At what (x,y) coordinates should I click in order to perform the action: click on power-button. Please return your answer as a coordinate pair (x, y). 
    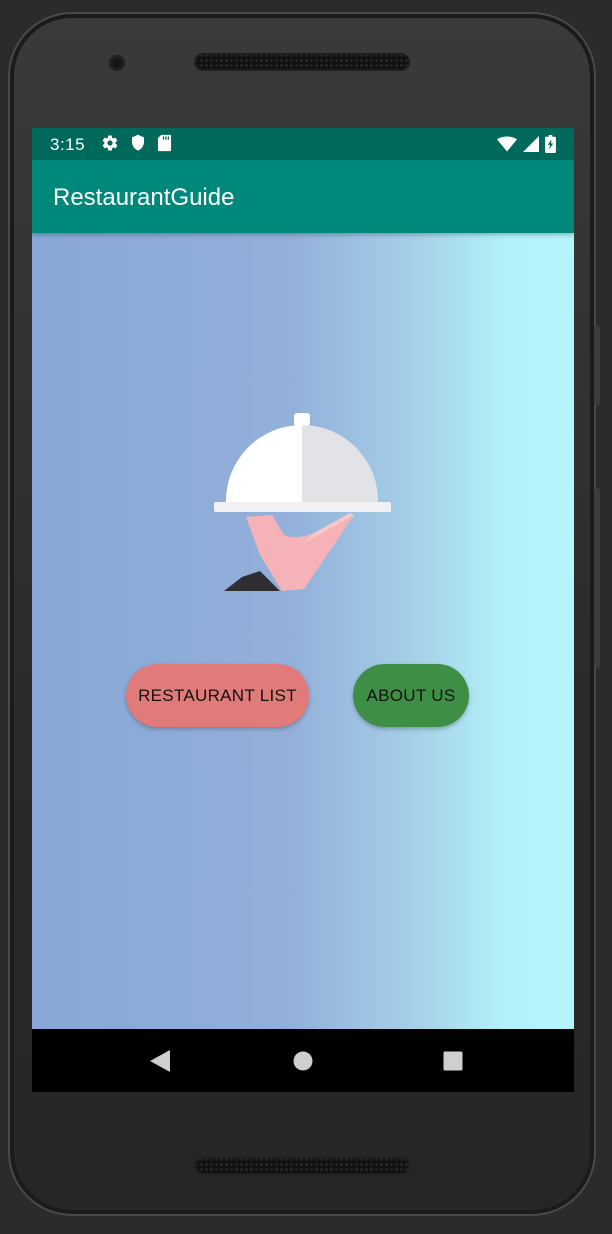
    Looking at the image, I should click on (597, 578).